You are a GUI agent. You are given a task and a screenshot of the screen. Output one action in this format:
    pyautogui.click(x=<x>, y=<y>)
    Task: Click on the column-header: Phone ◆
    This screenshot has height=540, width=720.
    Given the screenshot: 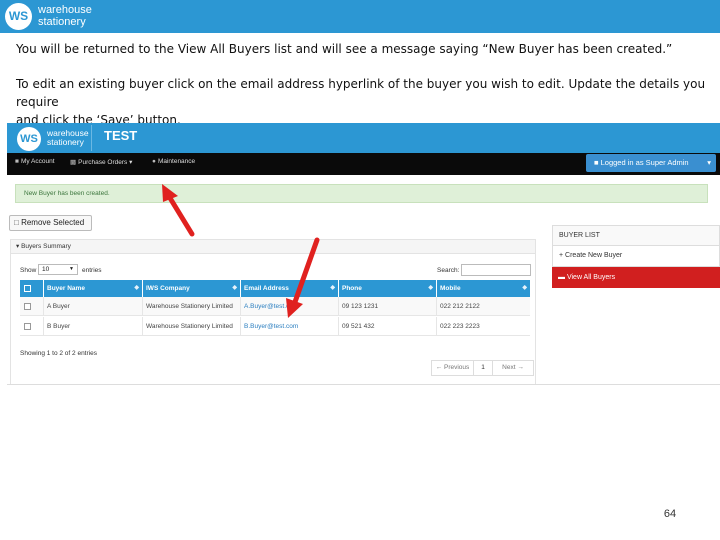 What is the action you would take?
    pyautogui.click(x=388, y=288)
    